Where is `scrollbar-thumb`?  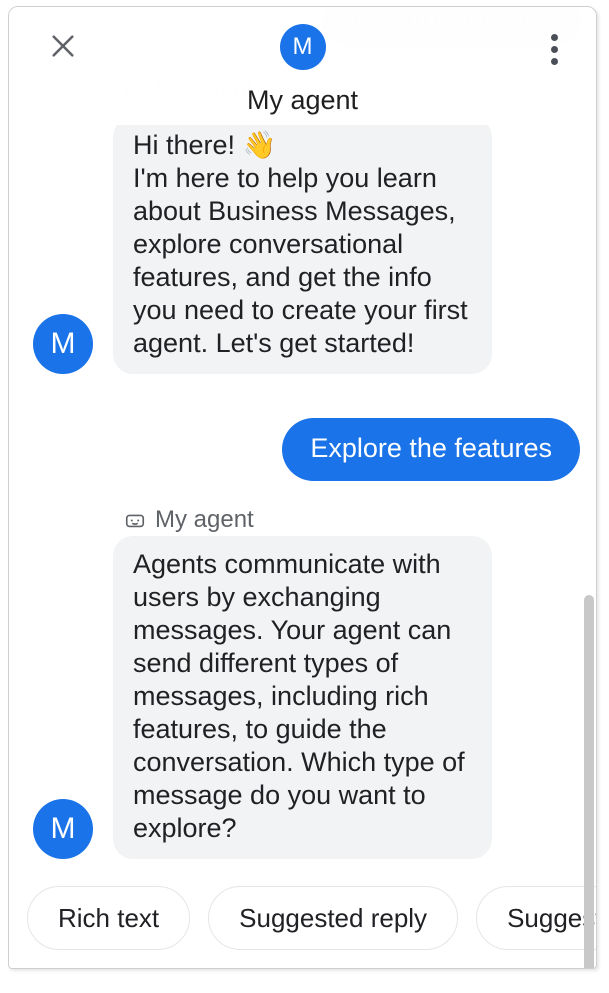
scrollbar-thumb is located at coordinates (589, 781).